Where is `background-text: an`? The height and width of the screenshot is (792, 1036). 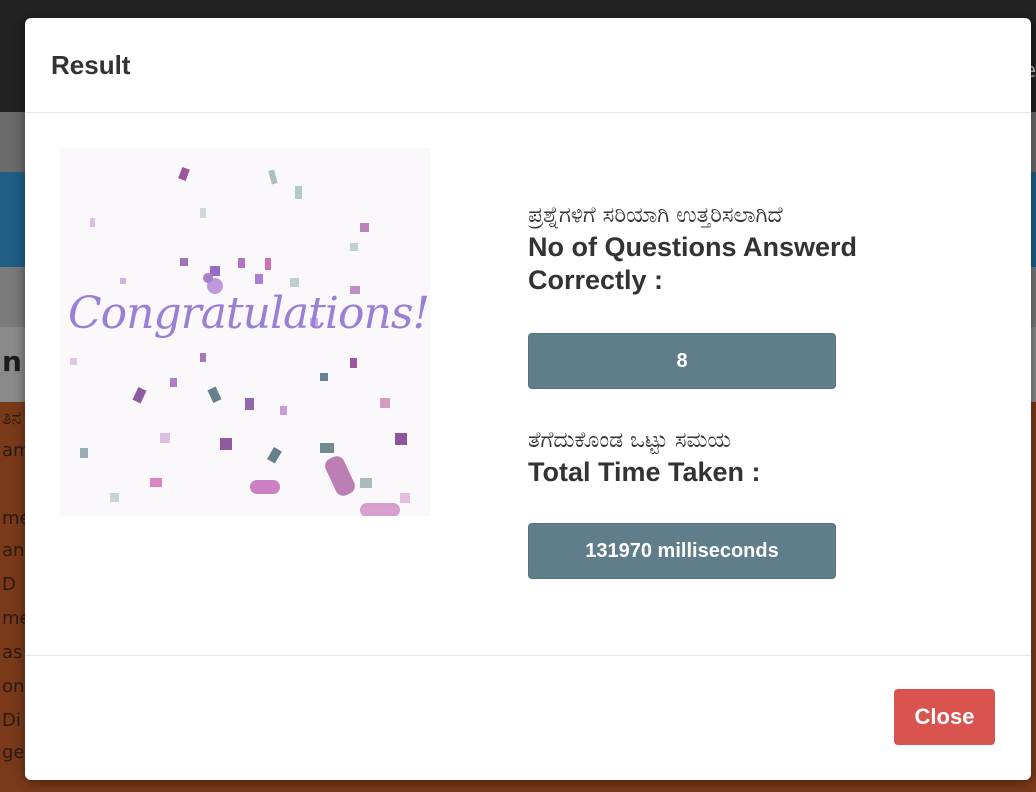 background-text: an is located at coordinates (13, 550).